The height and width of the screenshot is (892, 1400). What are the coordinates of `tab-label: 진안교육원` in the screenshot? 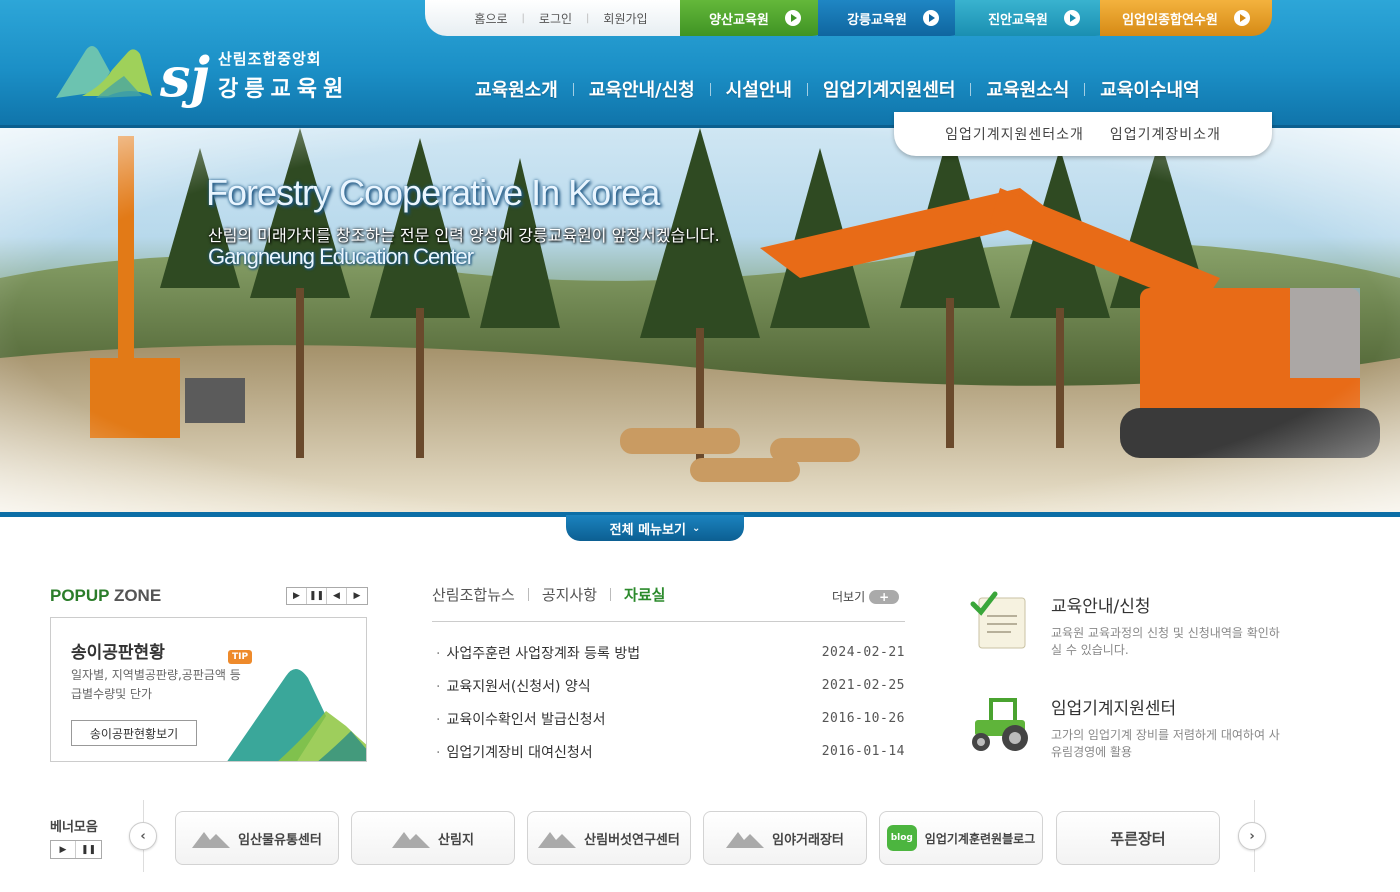 It's located at (1018, 20).